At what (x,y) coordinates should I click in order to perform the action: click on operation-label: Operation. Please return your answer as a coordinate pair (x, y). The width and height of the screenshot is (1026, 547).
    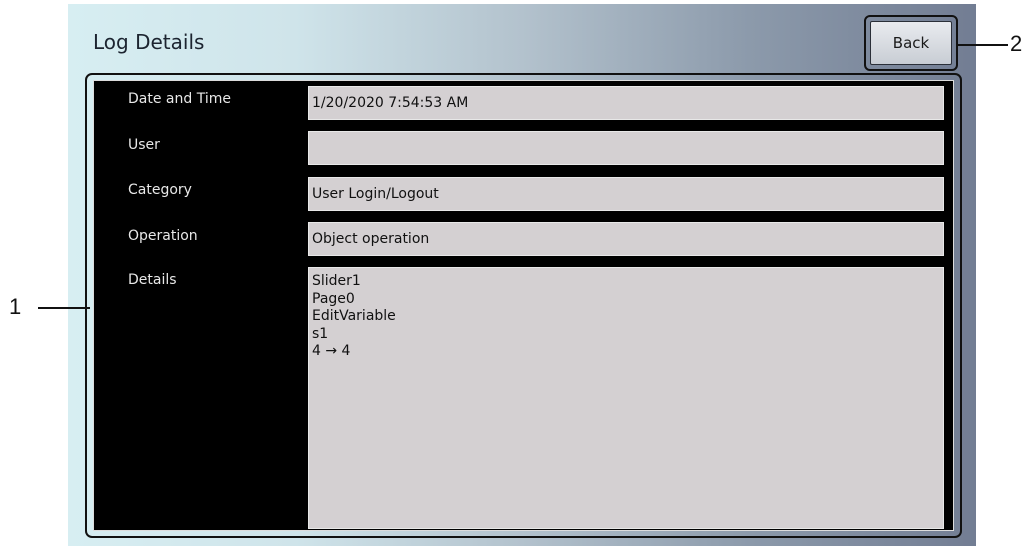
    Looking at the image, I should click on (163, 236).